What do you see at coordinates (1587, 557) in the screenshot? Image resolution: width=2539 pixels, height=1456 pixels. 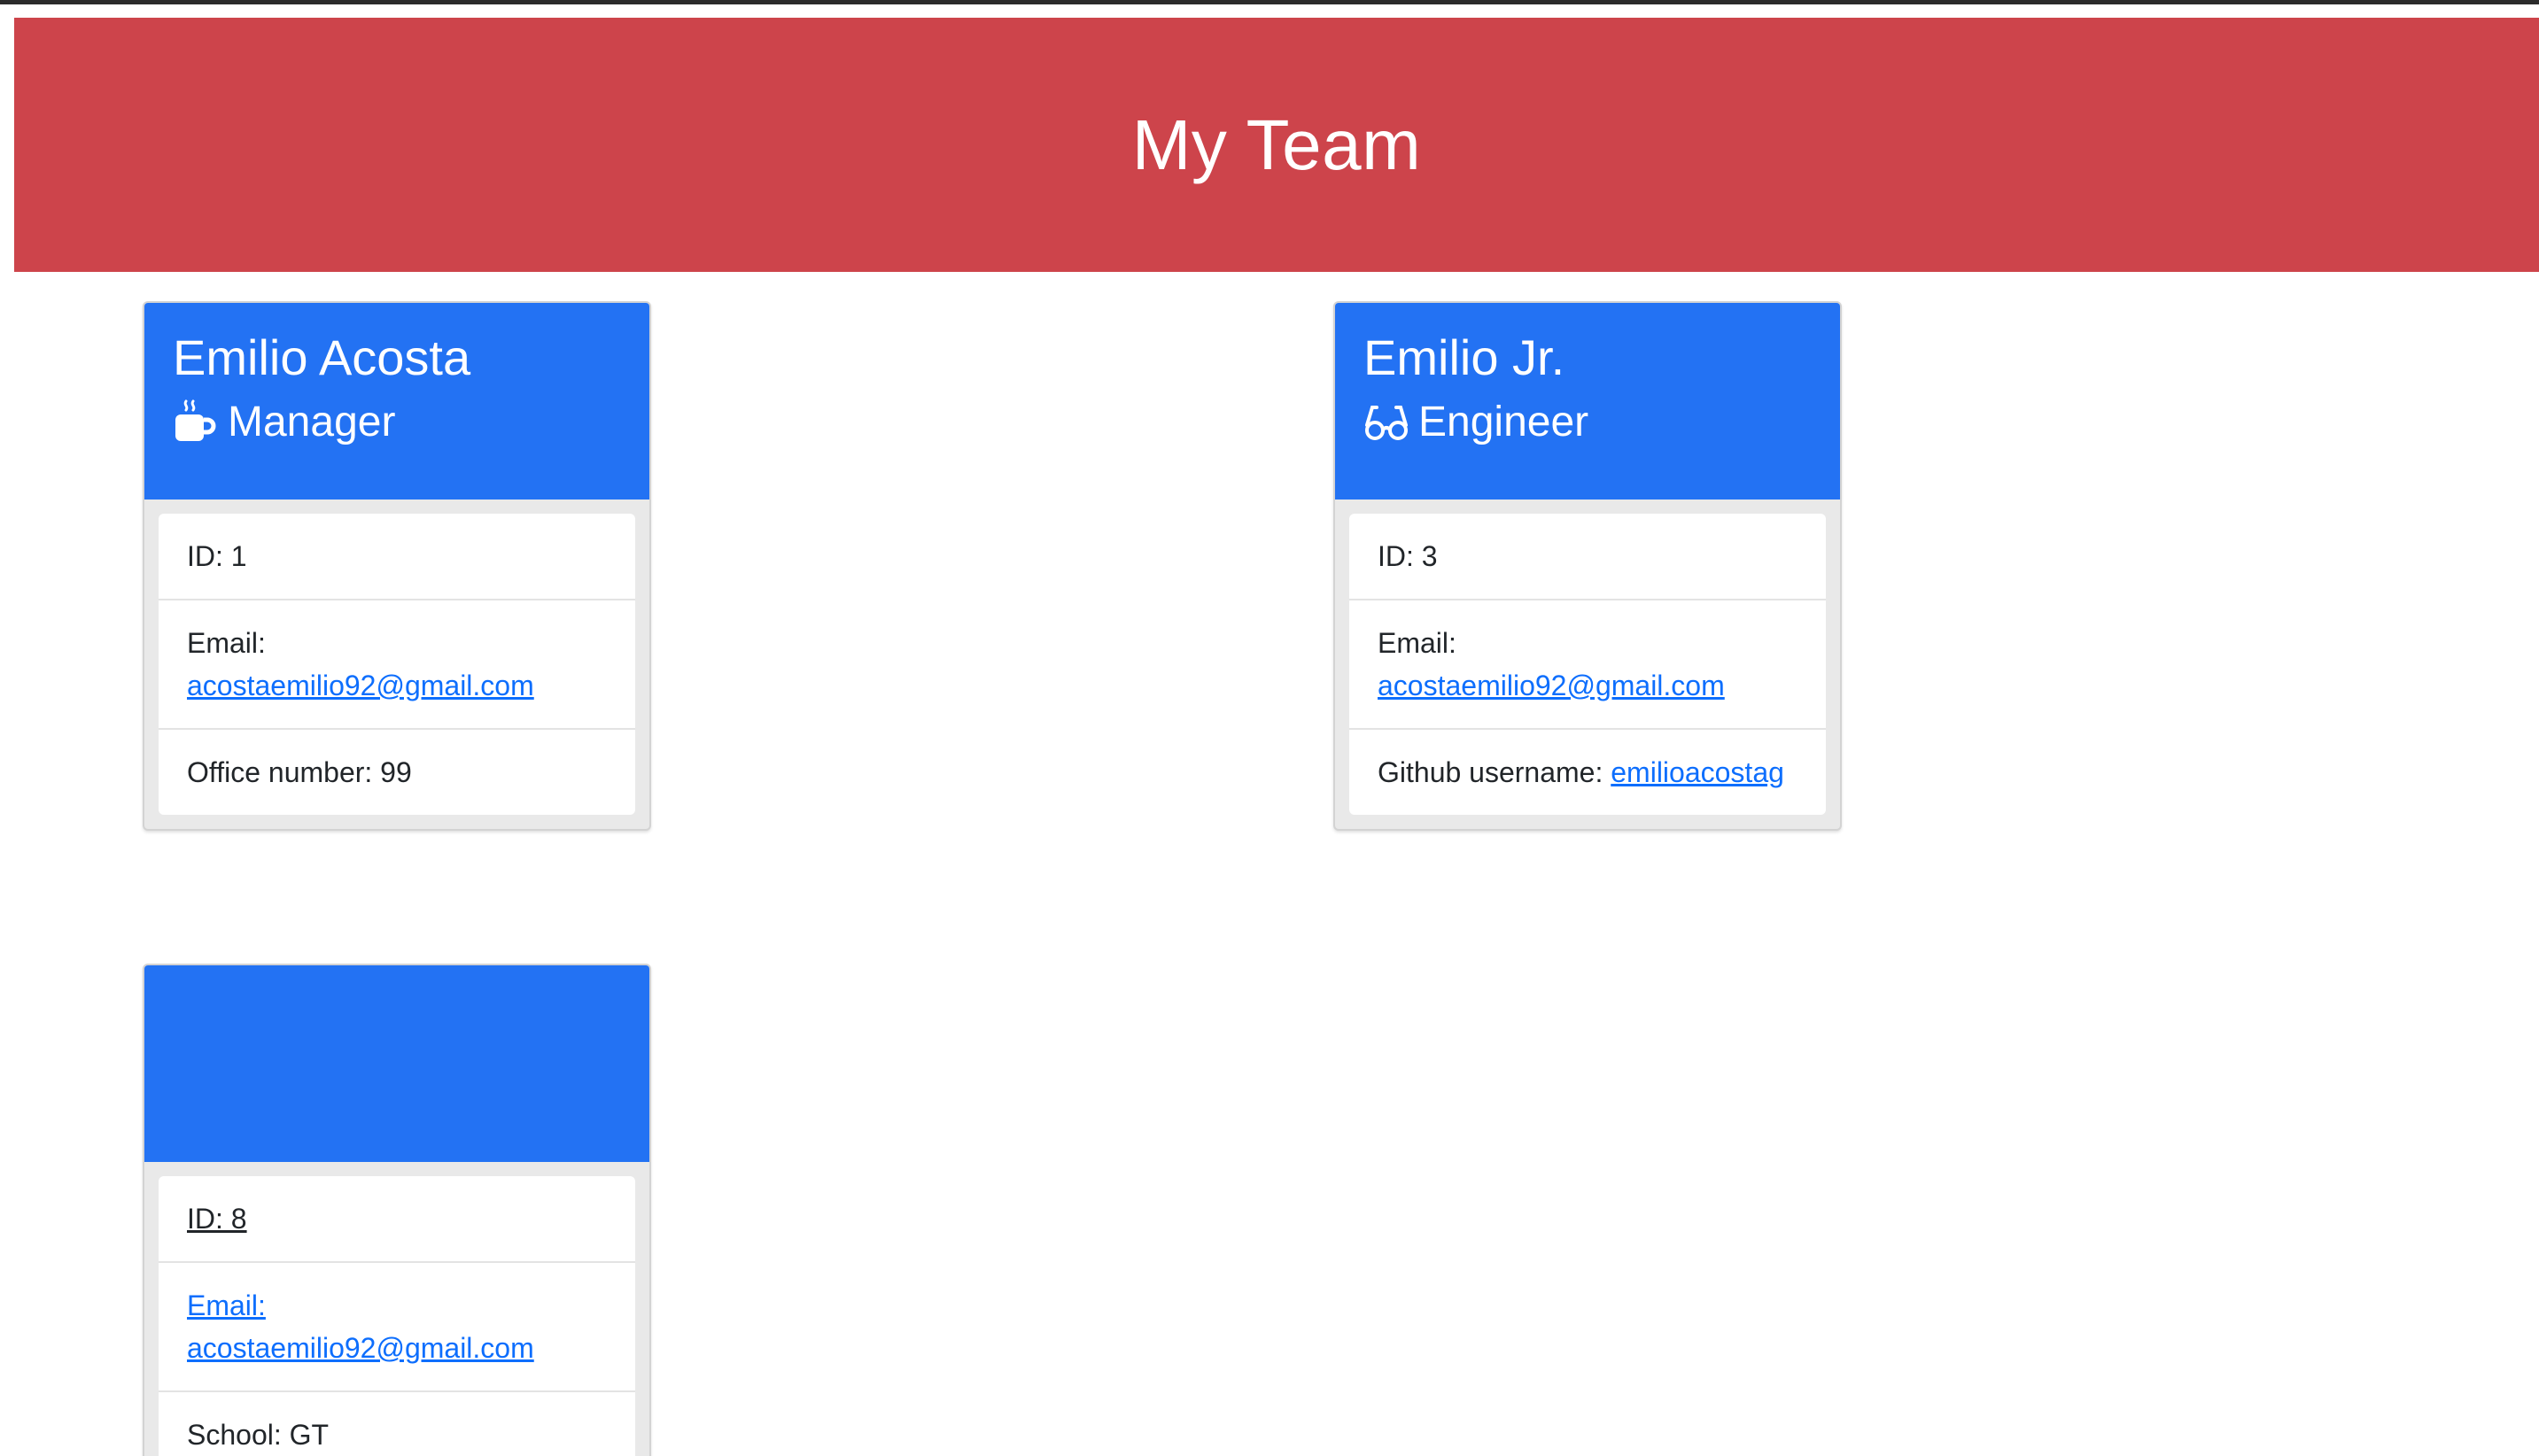 I see `employee-id: ID: 3` at bounding box center [1587, 557].